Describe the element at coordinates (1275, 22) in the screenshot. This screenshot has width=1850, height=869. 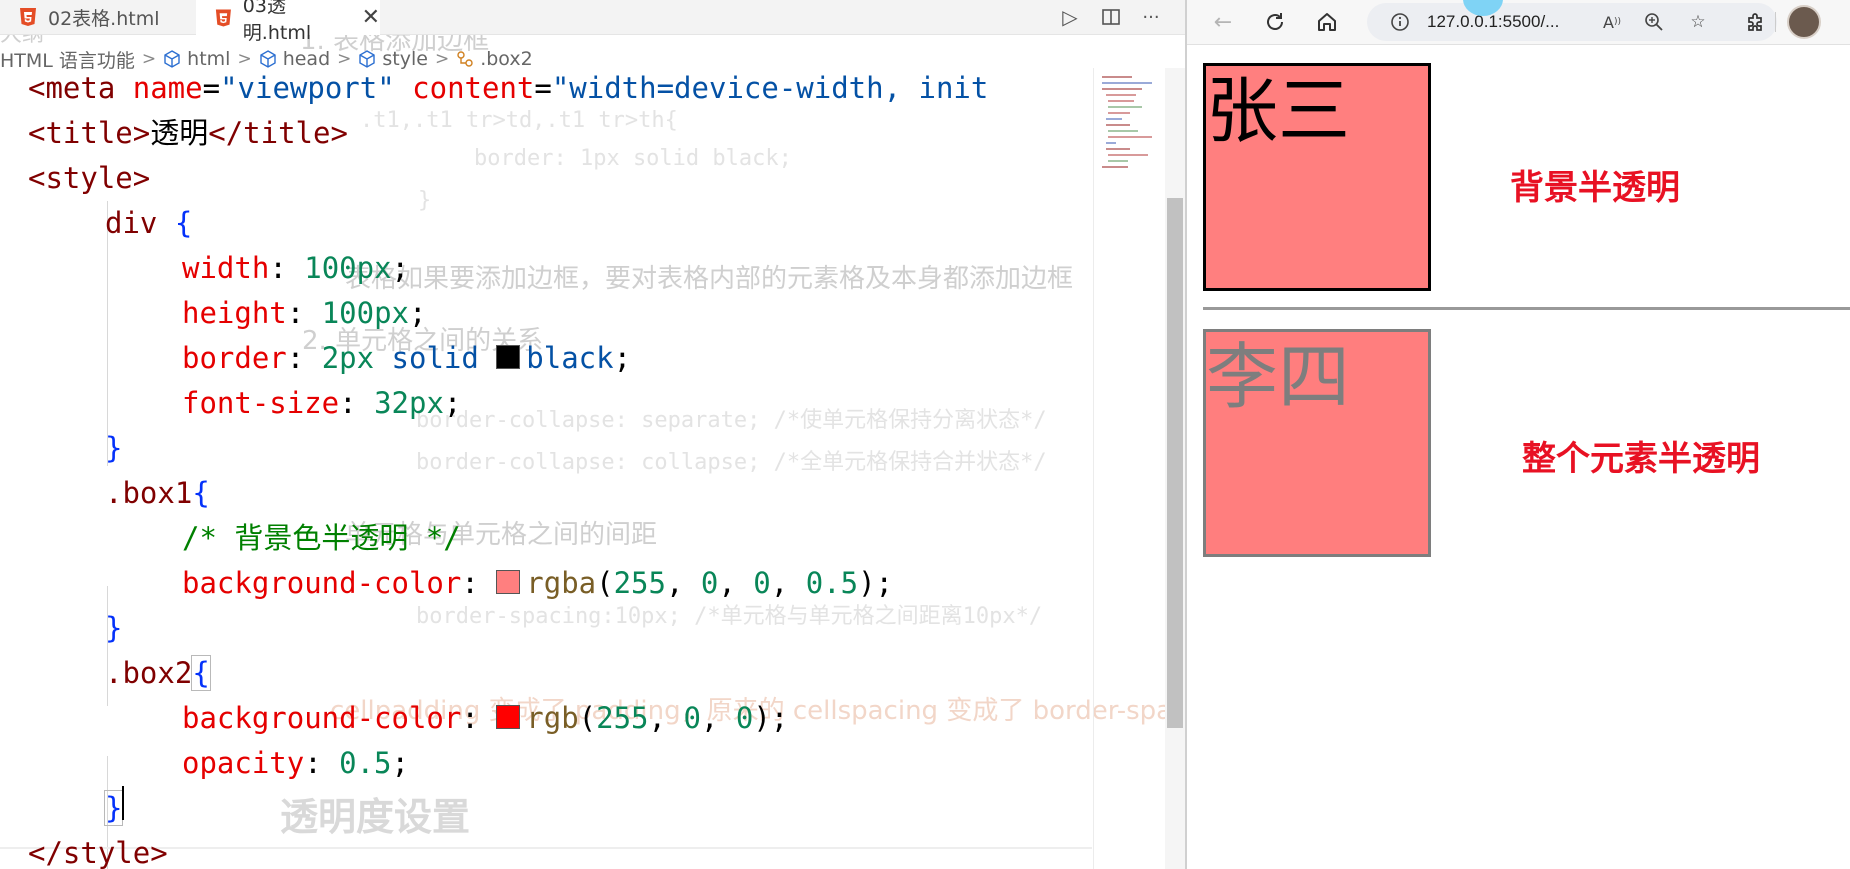
I see `refresh-icon` at that location.